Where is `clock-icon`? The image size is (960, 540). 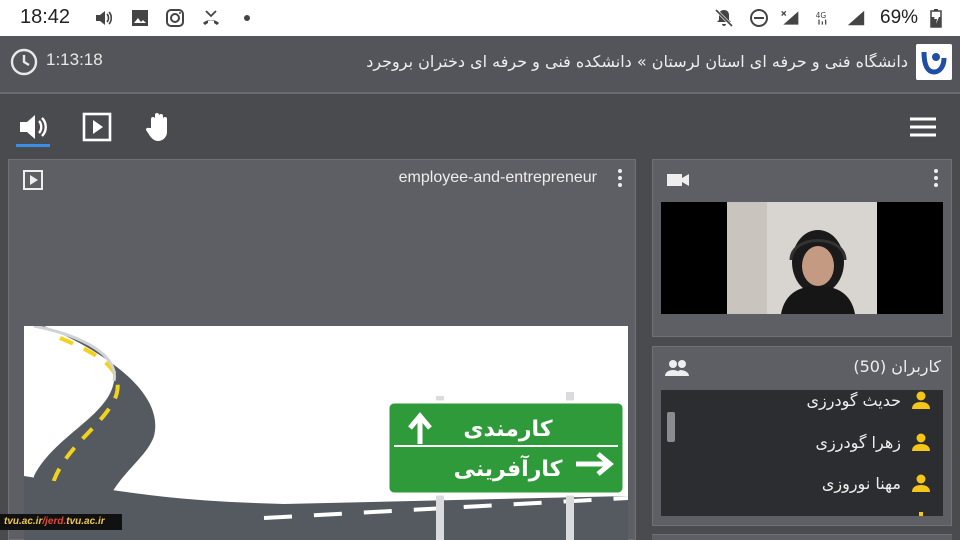
clock-icon is located at coordinates (24, 62).